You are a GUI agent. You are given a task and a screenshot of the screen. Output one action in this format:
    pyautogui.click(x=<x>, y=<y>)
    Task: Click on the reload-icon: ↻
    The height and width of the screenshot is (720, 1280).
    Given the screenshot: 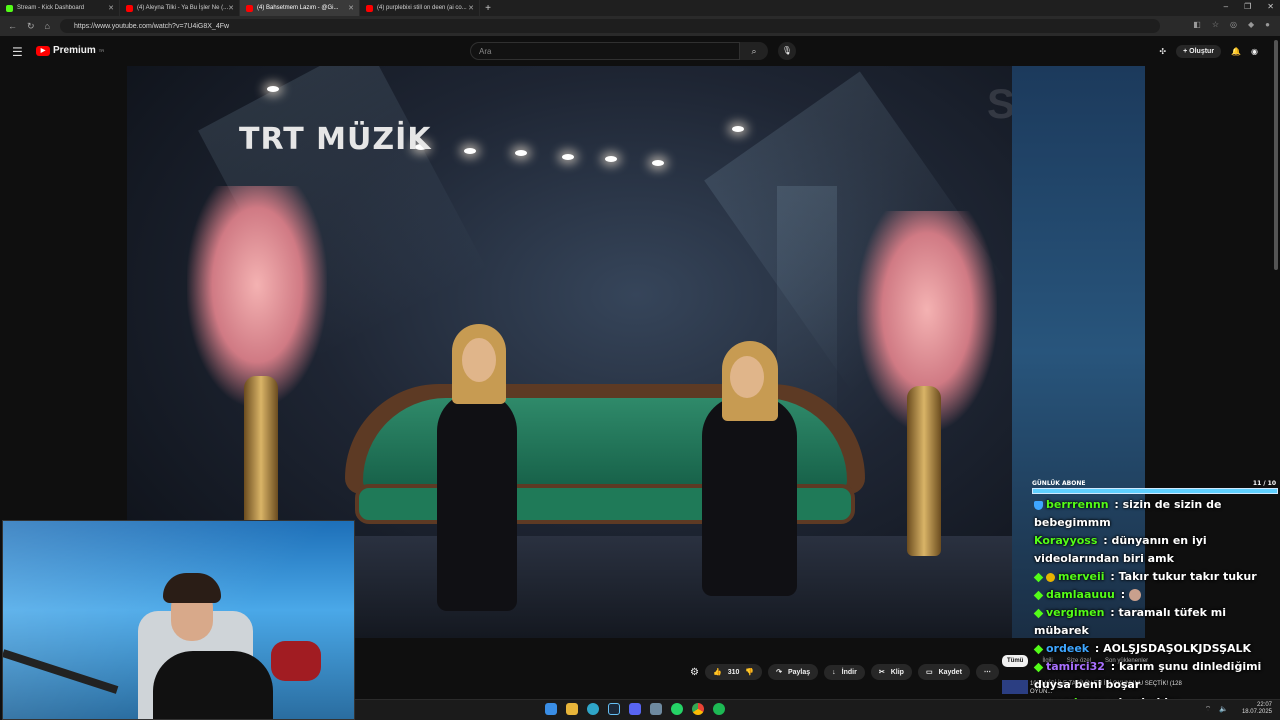 What is the action you would take?
    pyautogui.click(x=31, y=26)
    